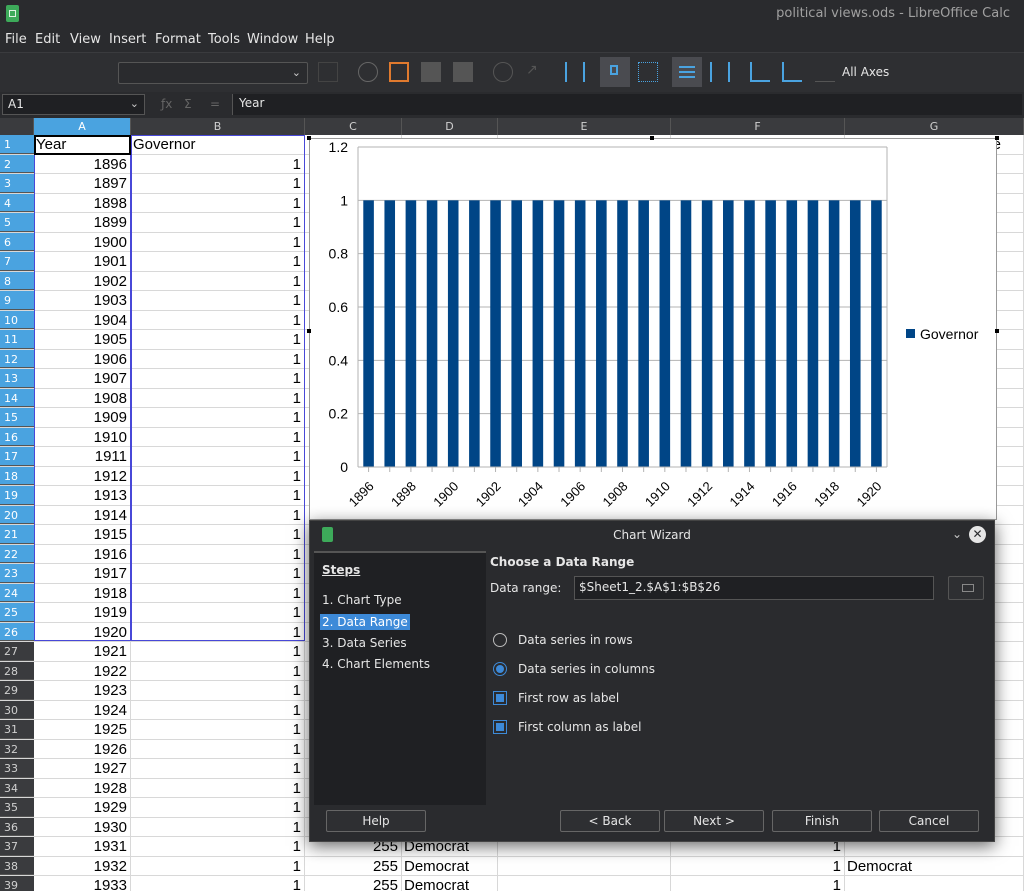  What do you see at coordinates (218, 126) in the screenshot?
I see `column-header-b: B` at bounding box center [218, 126].